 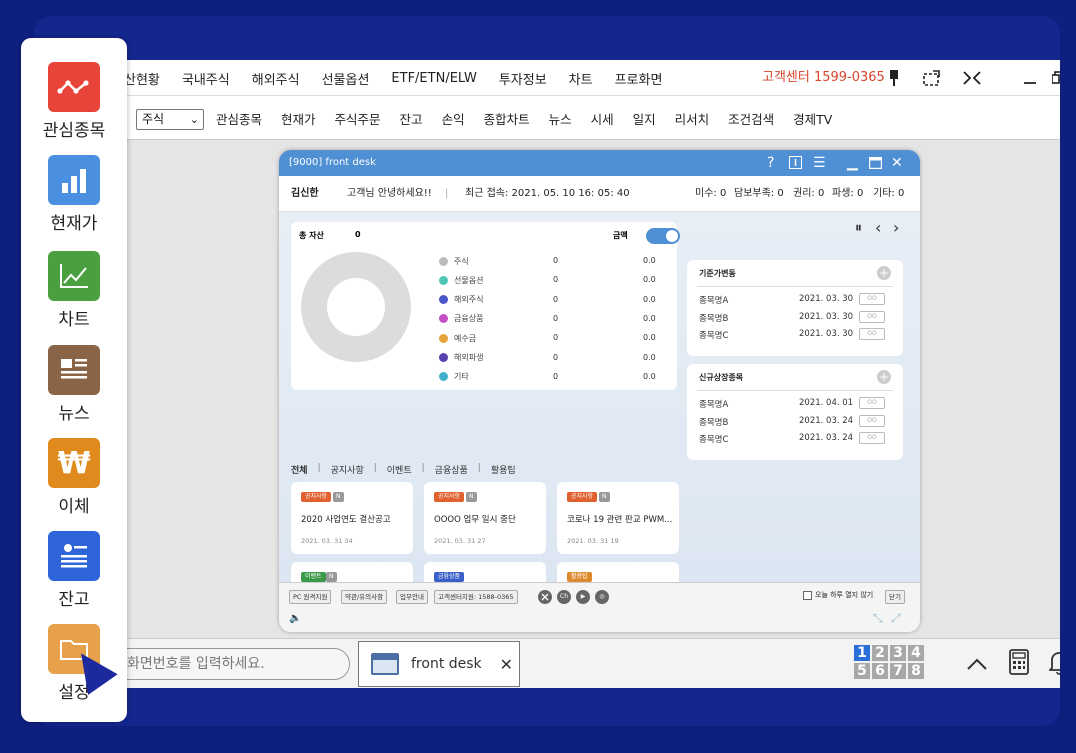 What do you see at coordinates (858, 228) in the screenshot?
I see `pause-icon: ⏸` at bounding box center [858, 228].